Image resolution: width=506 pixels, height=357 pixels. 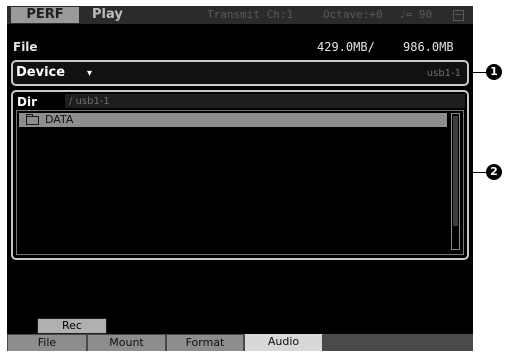 I want to click on scroll-thumb, so click(x=455, y=171).